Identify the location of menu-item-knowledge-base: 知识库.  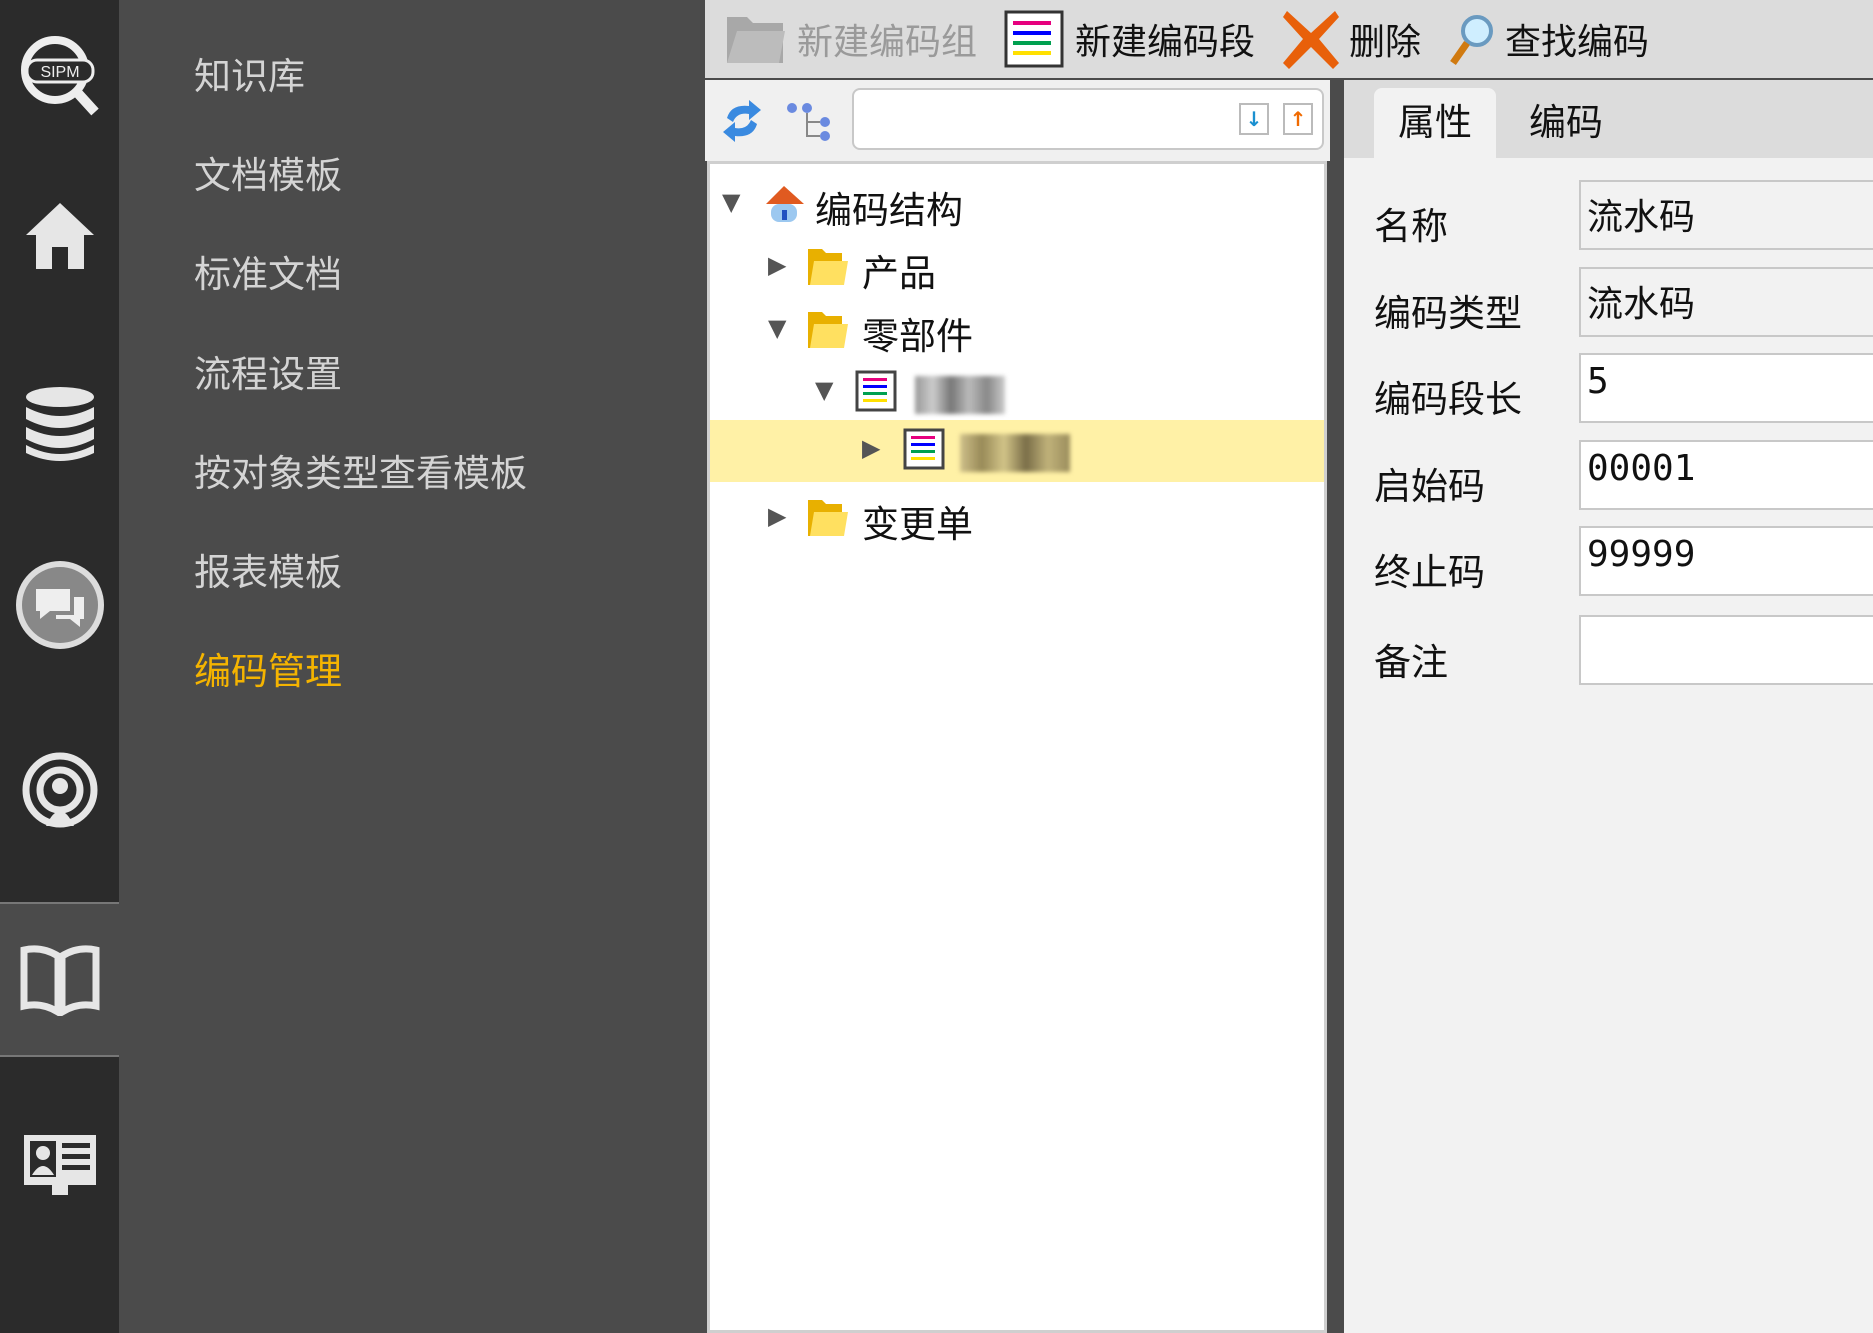
(249, 73).